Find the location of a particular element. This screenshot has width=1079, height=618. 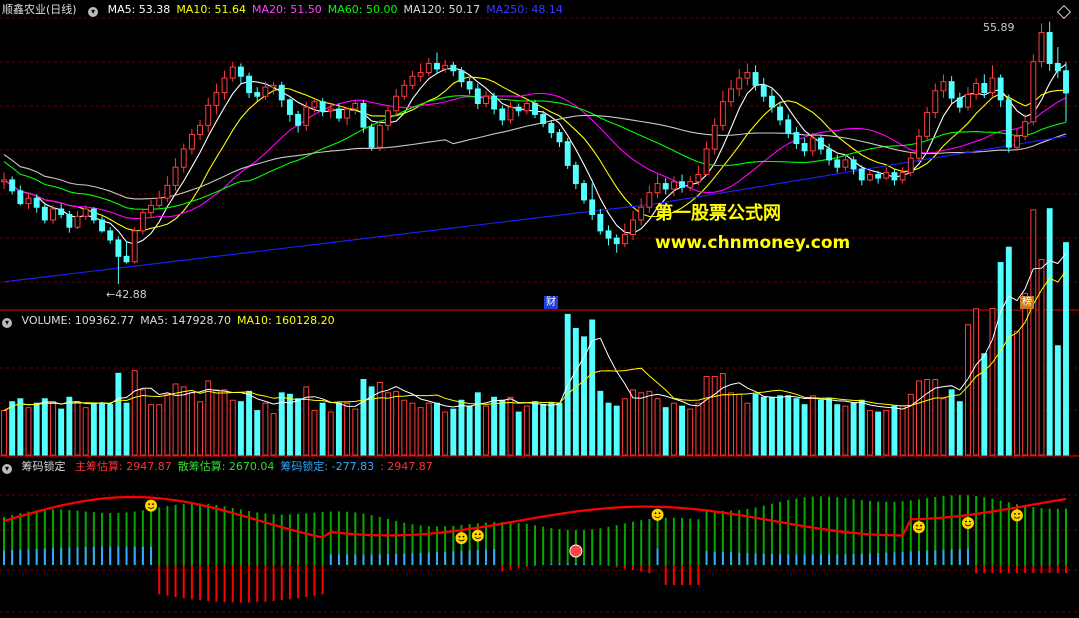

chip-indicator-3: : 2947.87 is located at coordinates (406, 466).